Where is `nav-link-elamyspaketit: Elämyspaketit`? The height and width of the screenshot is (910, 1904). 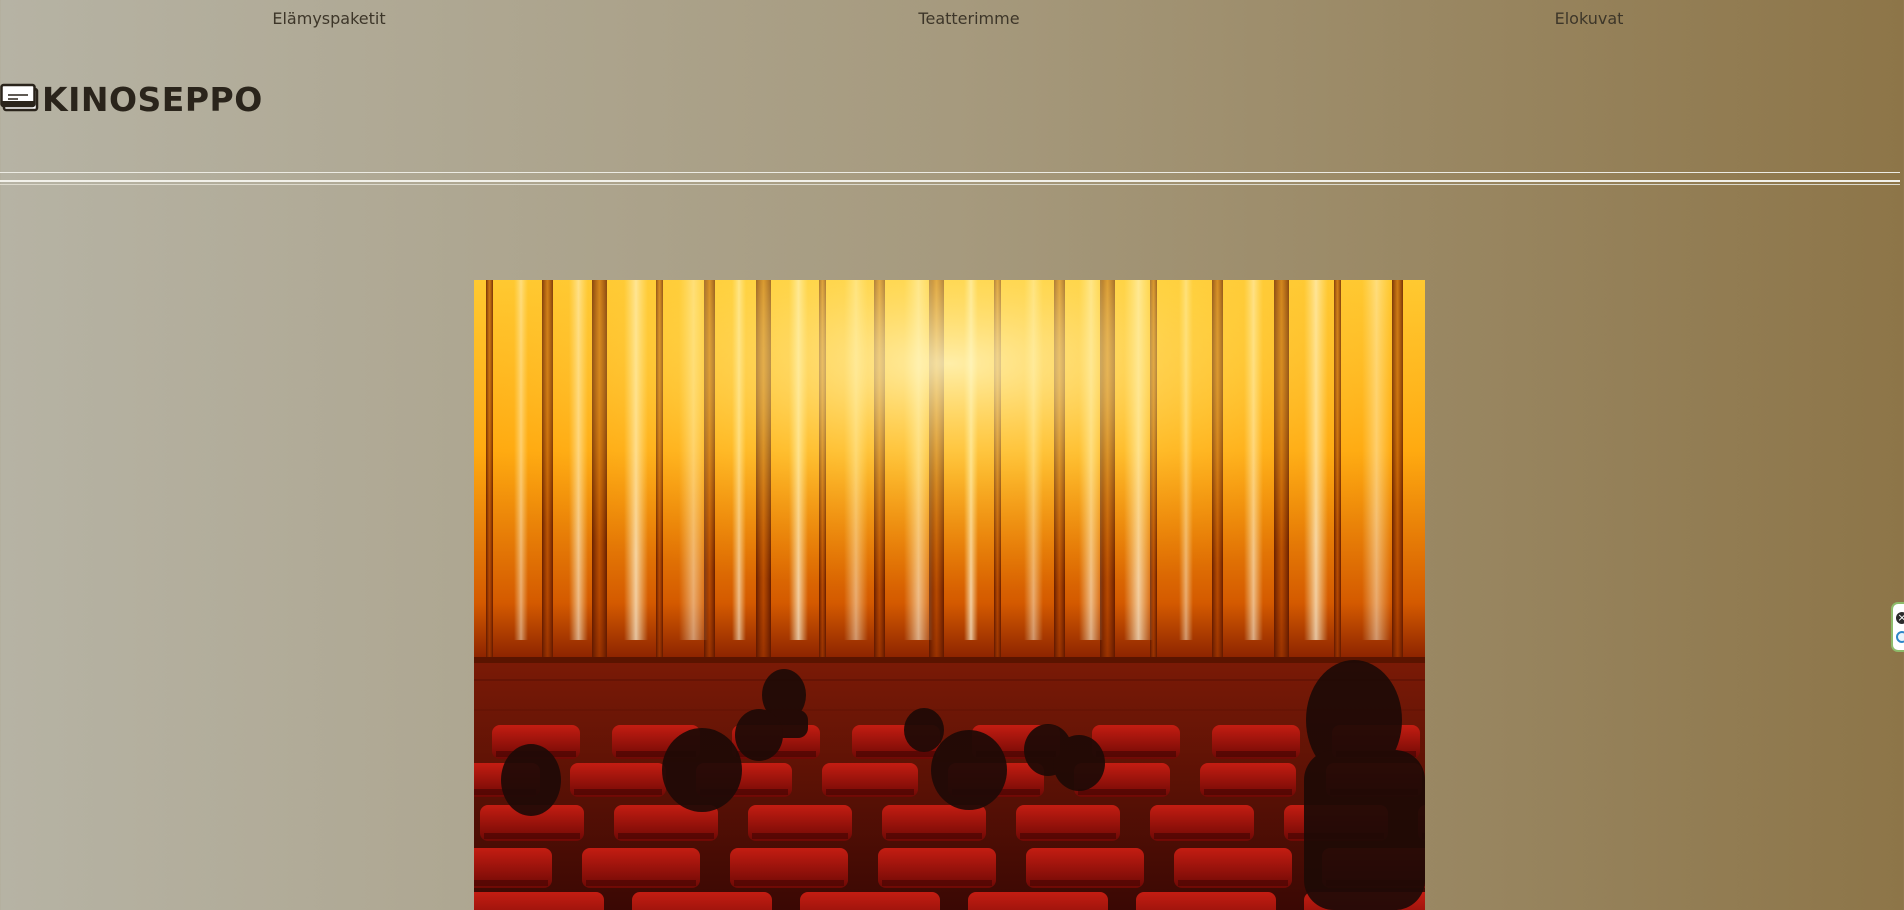
nav-link-elamyspaketit: Elämyspaketit is located at coordinates (328, 18).